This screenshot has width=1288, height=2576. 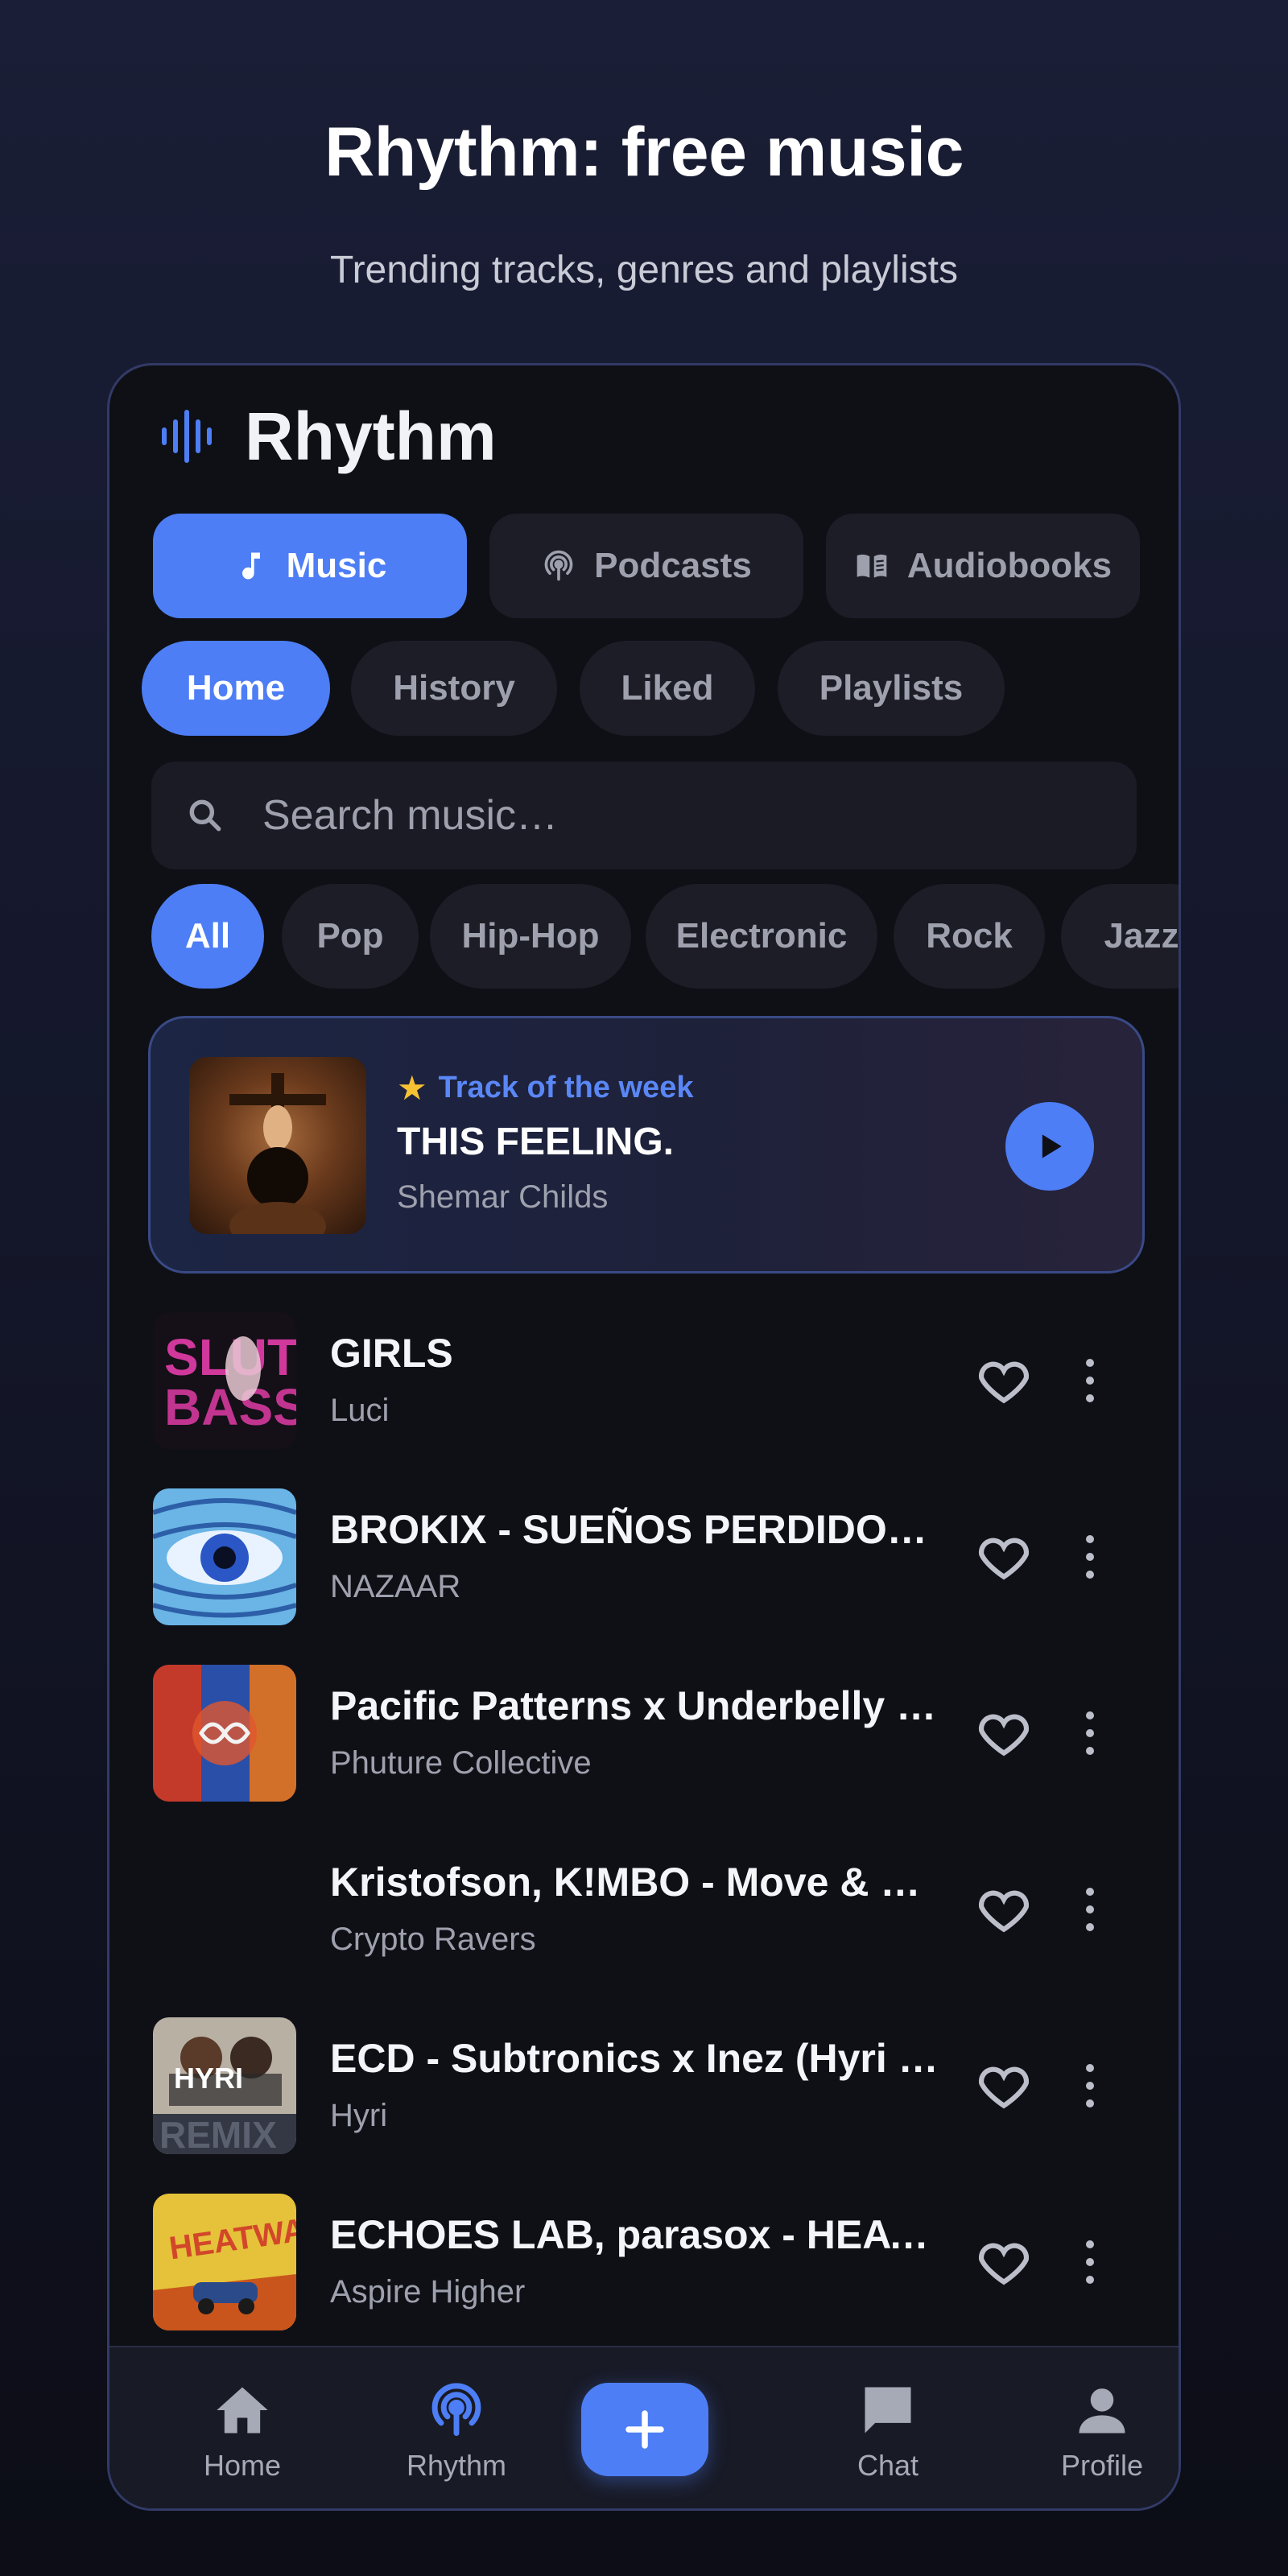 I want to click on track-cover-art: HYRI REMIX, so click(x=224, y=2085).